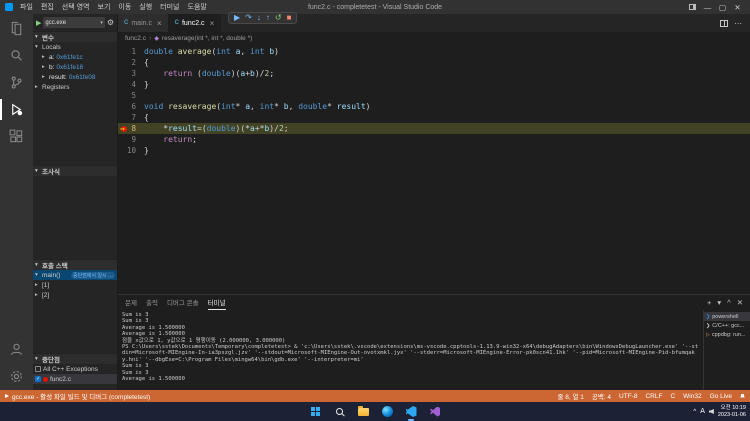 This screenshot has width=750, height=421. What do you see at coordinates (75, 358) in the screenshot?
I see `breakpoints-section-header: ▾ 중단점` at bounding box center [75, 358].